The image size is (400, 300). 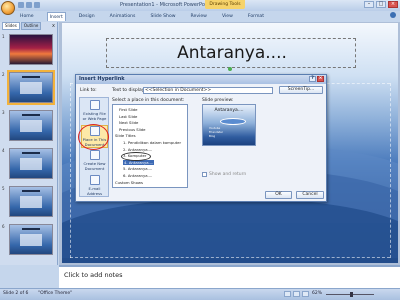 What do you see at coordinates (229, 276) in the screenshot?
I see `notes-pane: Click to add notes` at bounding box center [229, 276].